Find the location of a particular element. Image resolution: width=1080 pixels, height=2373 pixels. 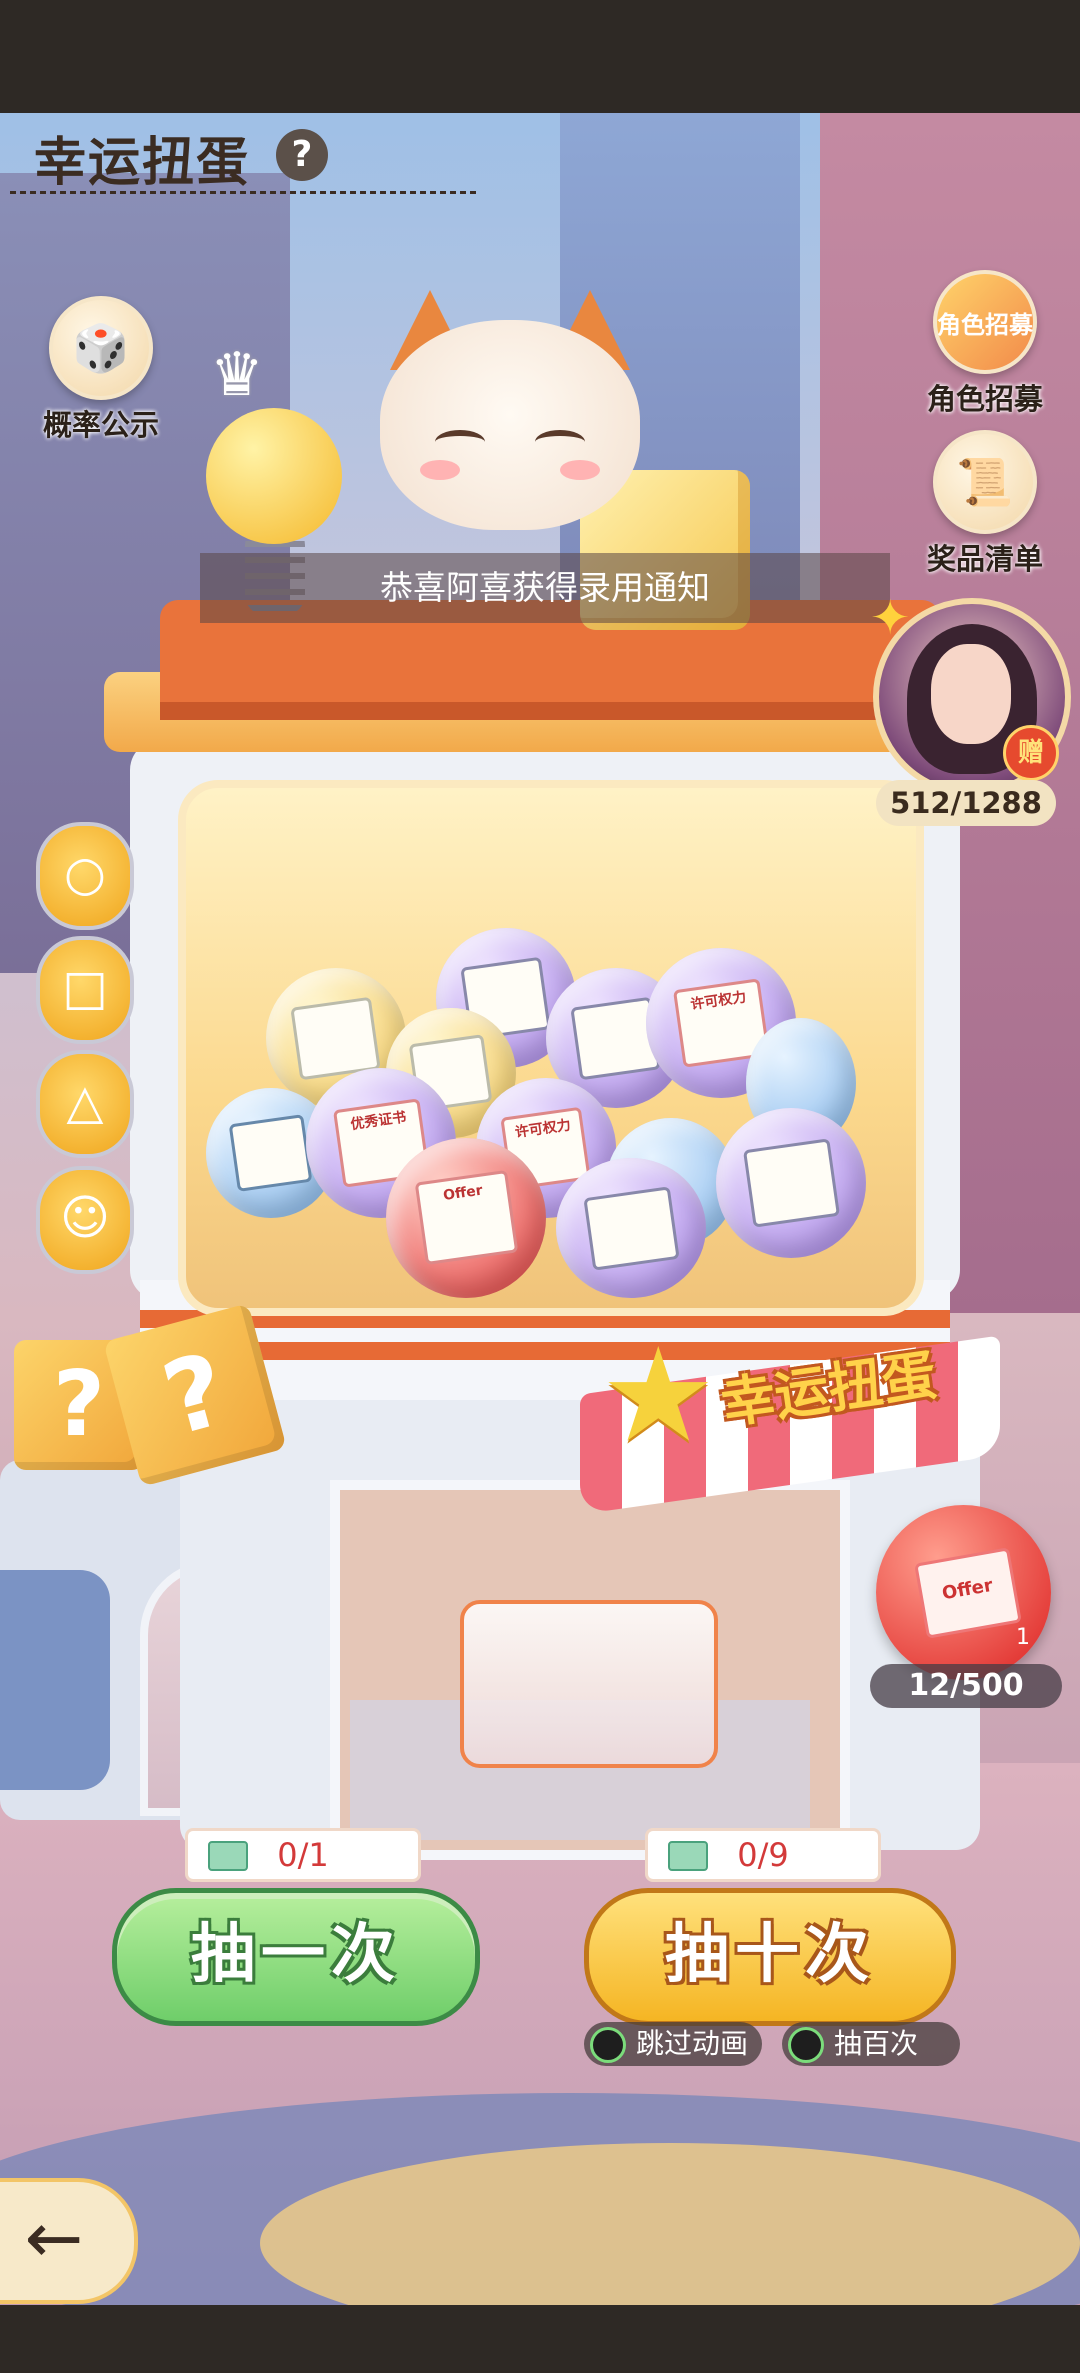

draw-ten-button: 抽十次 is located at coordinates (770, 1957).